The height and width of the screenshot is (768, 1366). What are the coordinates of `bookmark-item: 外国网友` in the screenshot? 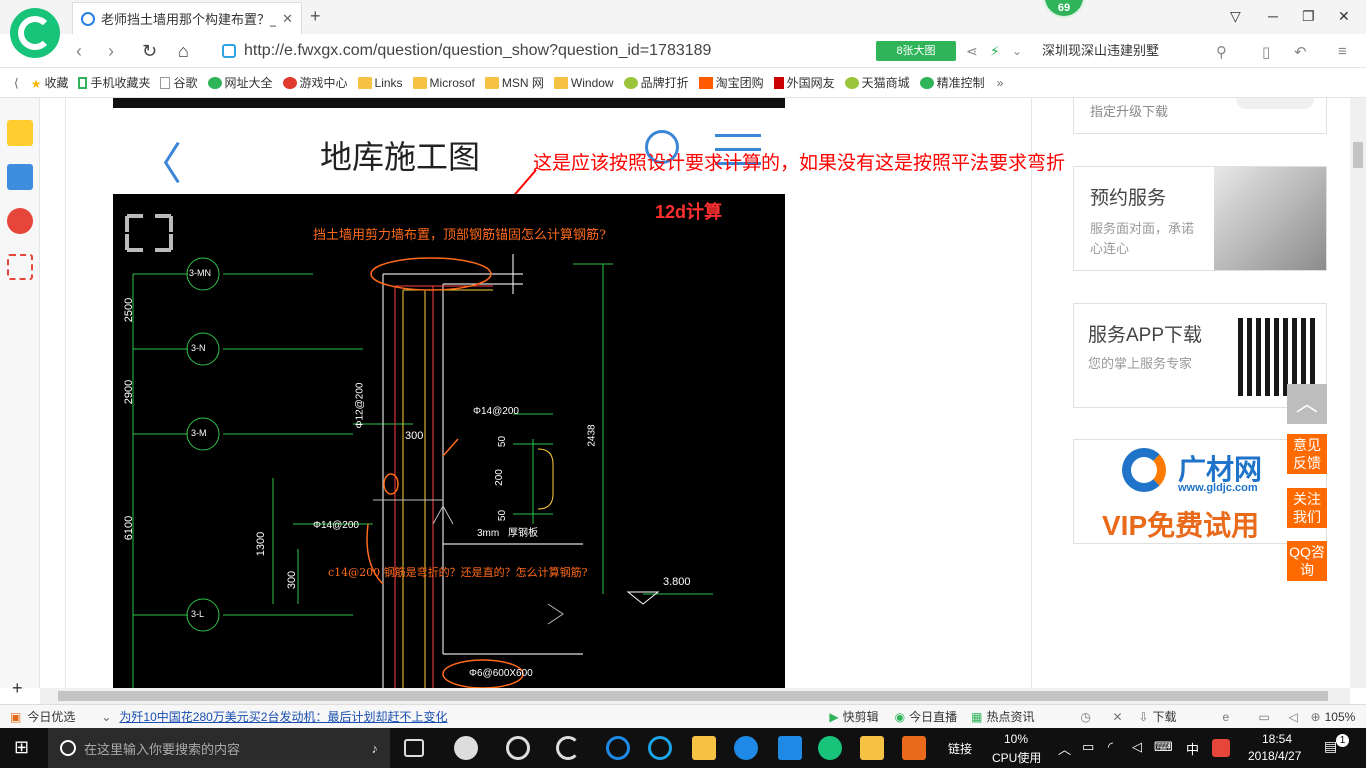 It's located at (804, 82).